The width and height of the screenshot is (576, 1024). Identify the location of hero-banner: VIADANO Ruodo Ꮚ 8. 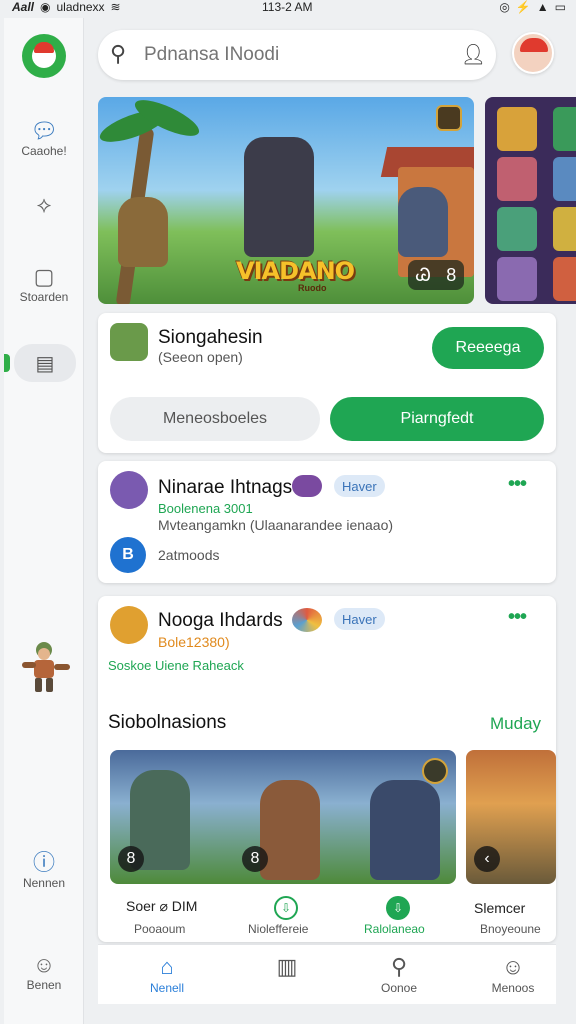
(286, 200).